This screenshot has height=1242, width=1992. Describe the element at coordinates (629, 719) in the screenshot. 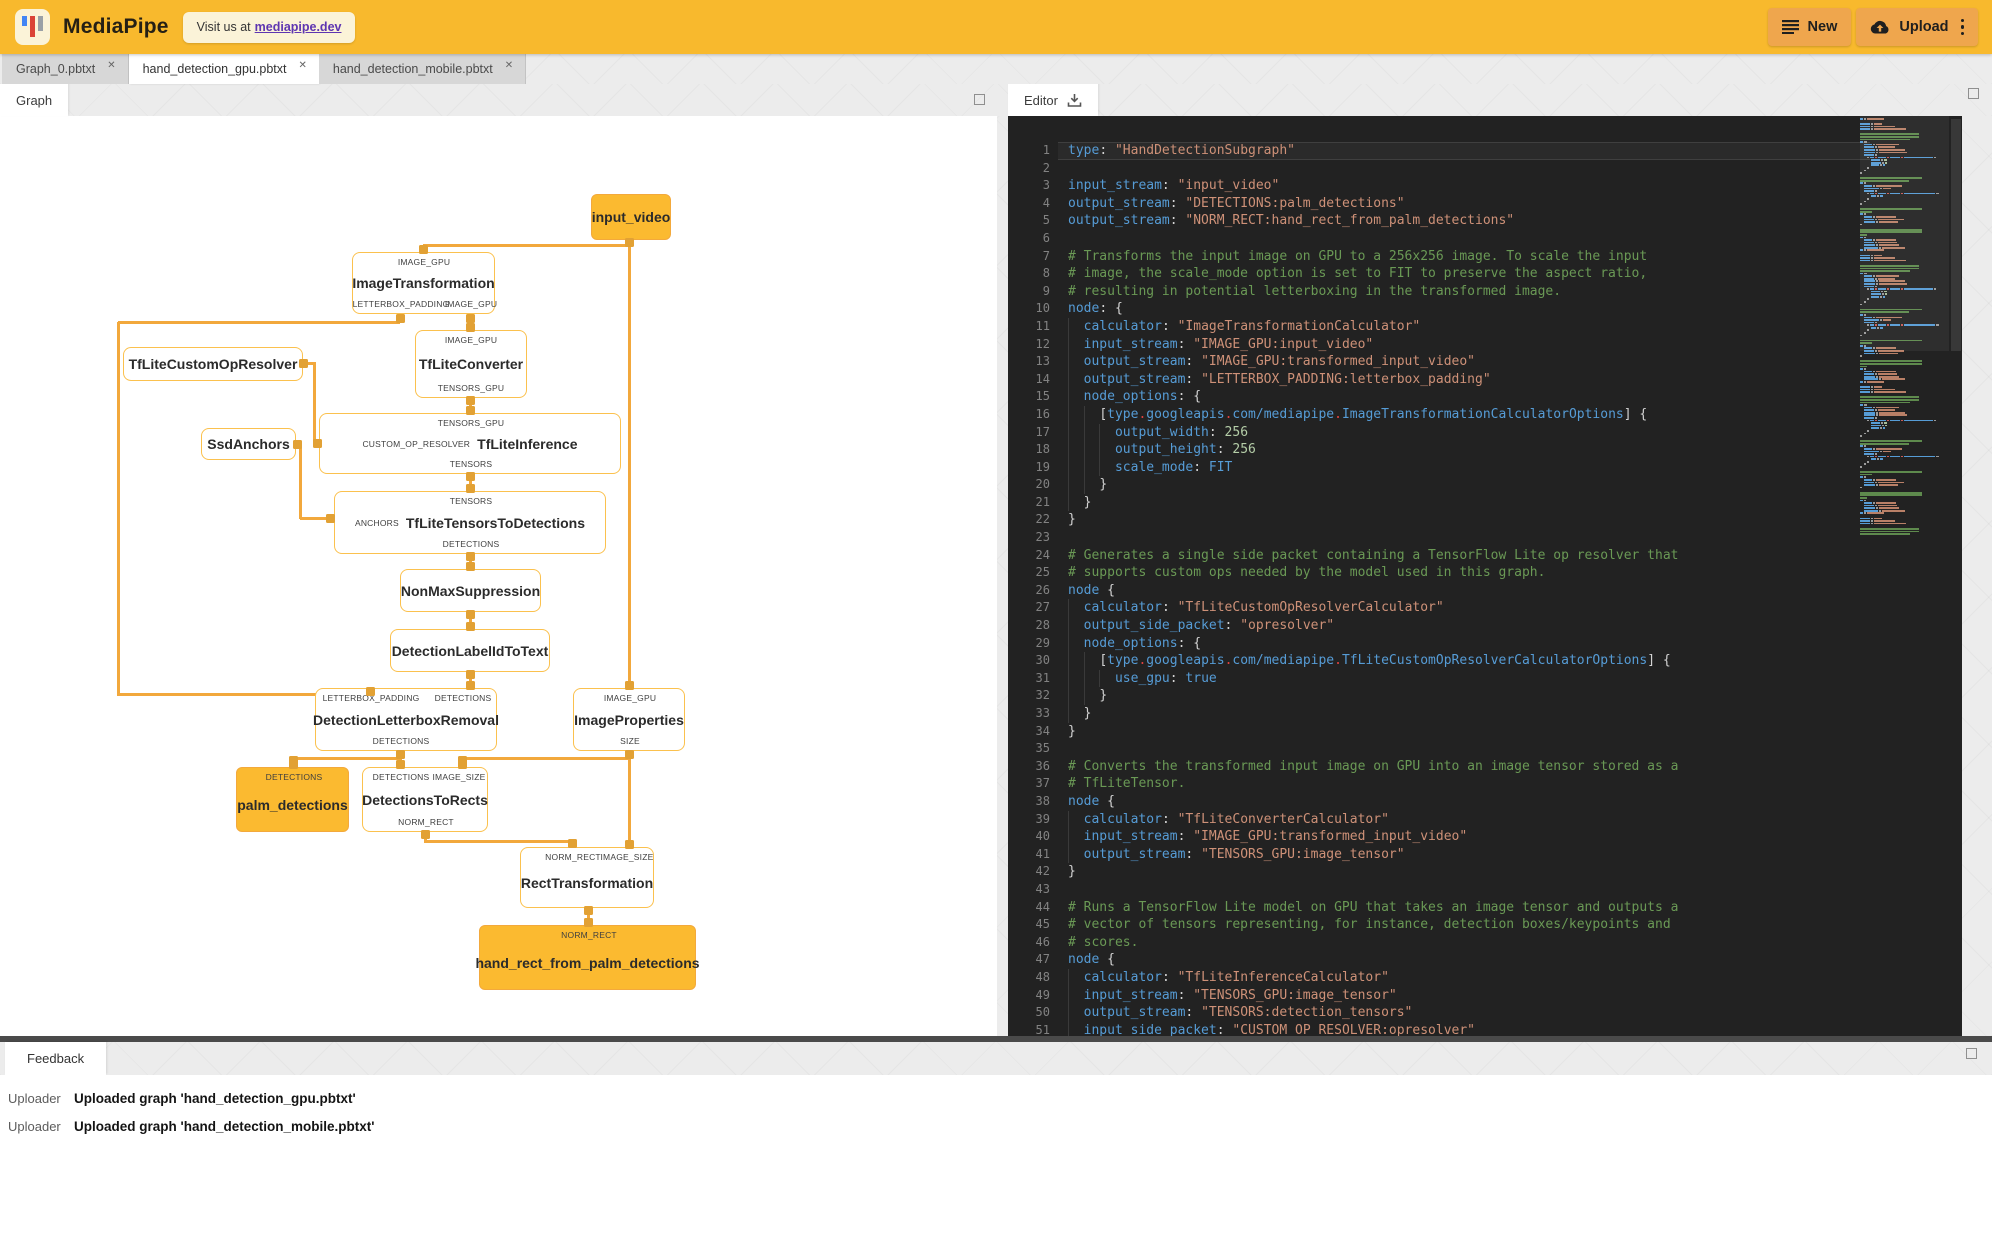

I see `graph-node-ImageProperties: IMAGE_GPU ImageProperties SIZE` at that location.